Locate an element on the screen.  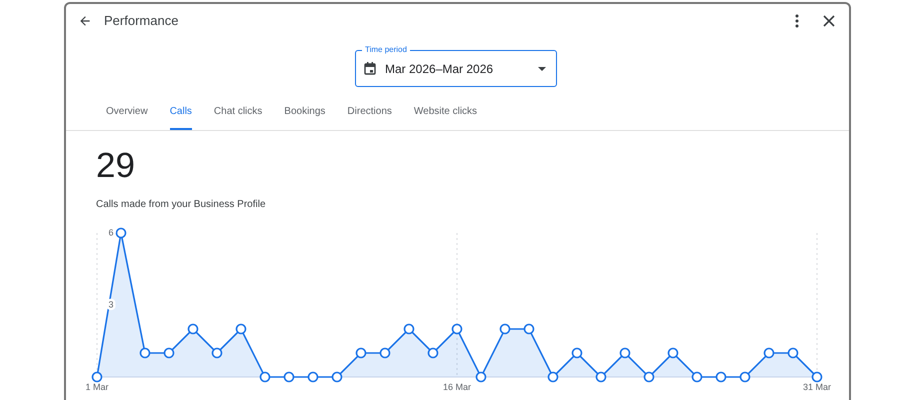
x-tick-label: 16 Mar is located at coordinates (457, 387).